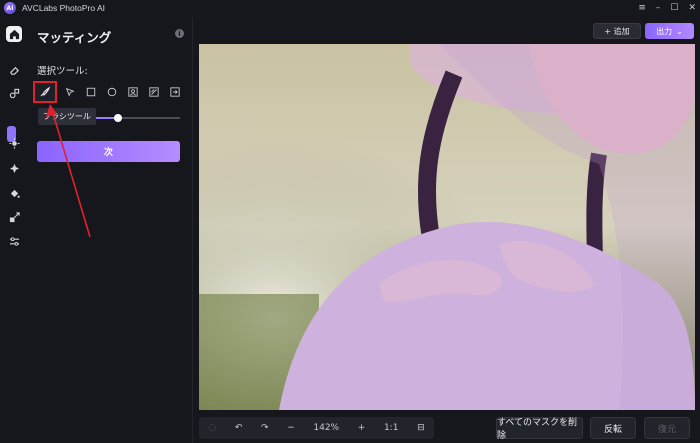 This screenshot has width=700, height=443. I want to click on adjust-icon, so click(14, 241).